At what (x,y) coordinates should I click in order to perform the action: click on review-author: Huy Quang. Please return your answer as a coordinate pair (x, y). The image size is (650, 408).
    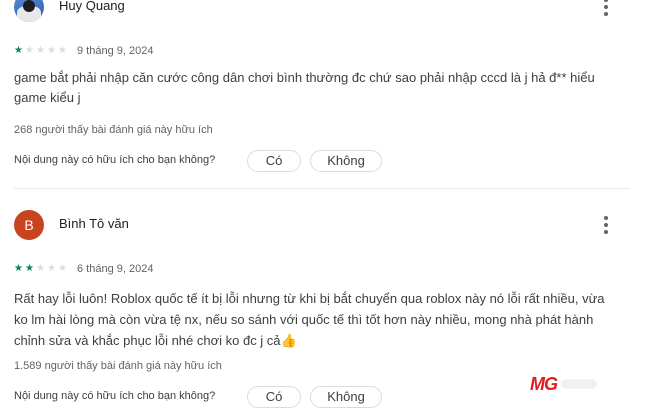
    Looking at the image, I should click on (92, 6).